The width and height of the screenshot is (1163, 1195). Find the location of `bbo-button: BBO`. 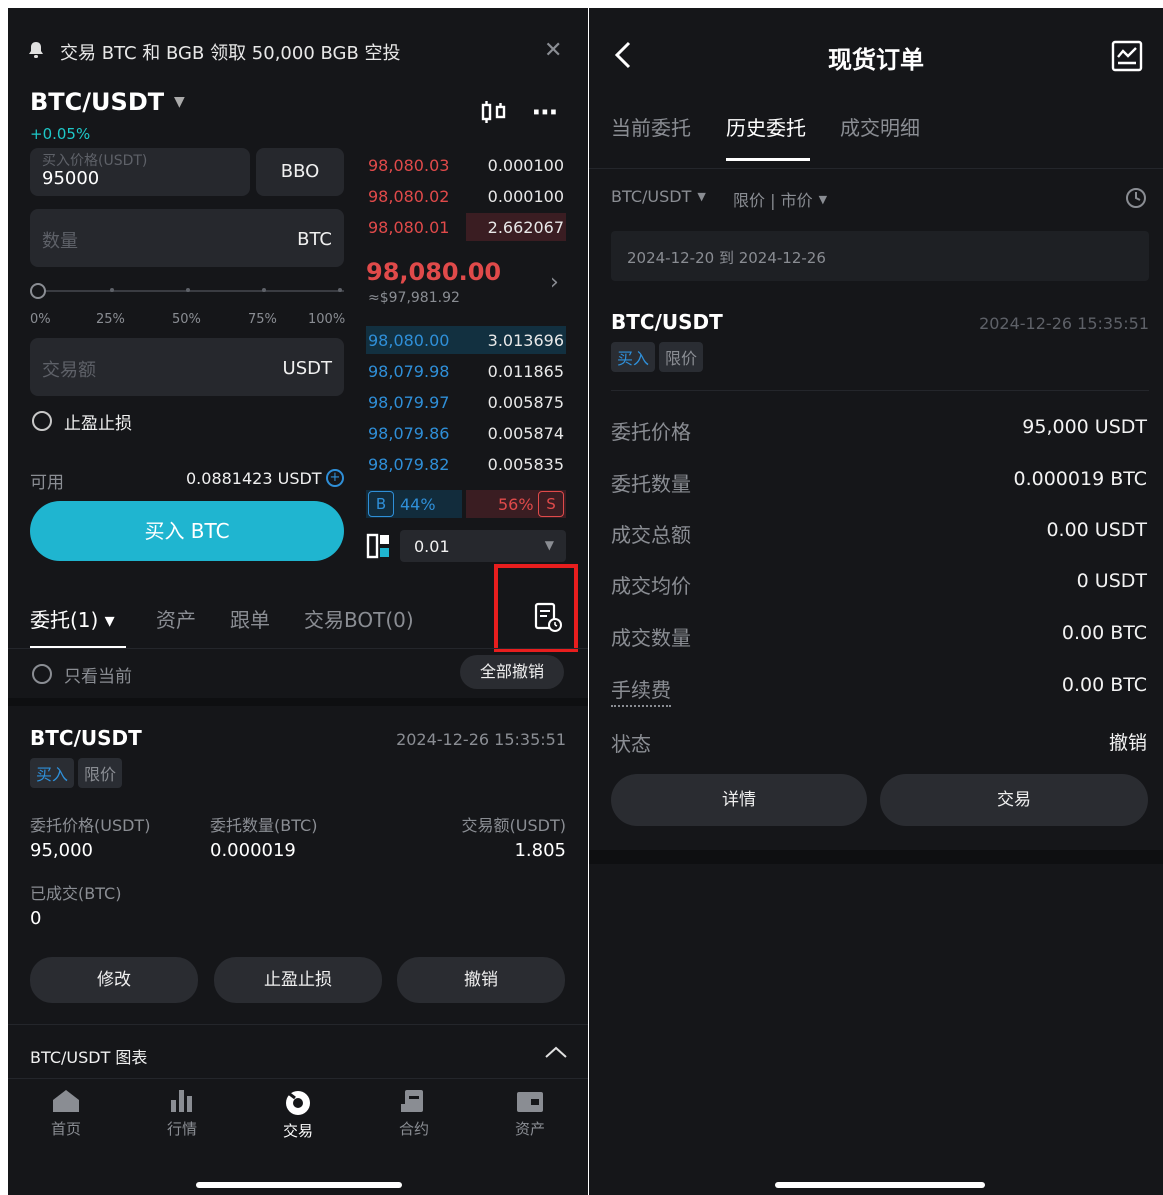

bbo-button: BBO is located at coordinates (300, 172).